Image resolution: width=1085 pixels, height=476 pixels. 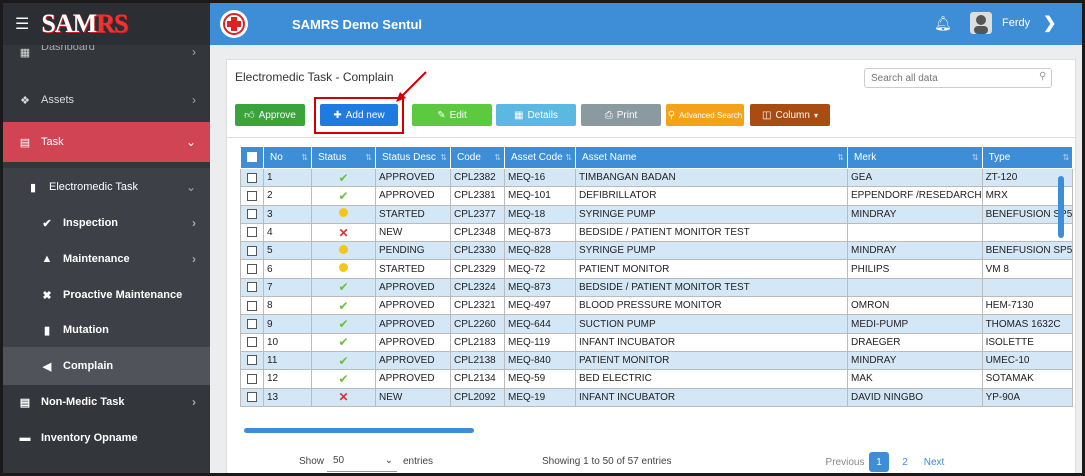 What do you see at coordinates (252, 157) in the screenshot?
I see `select-all-checkbox` at bounding box center [252, 157].